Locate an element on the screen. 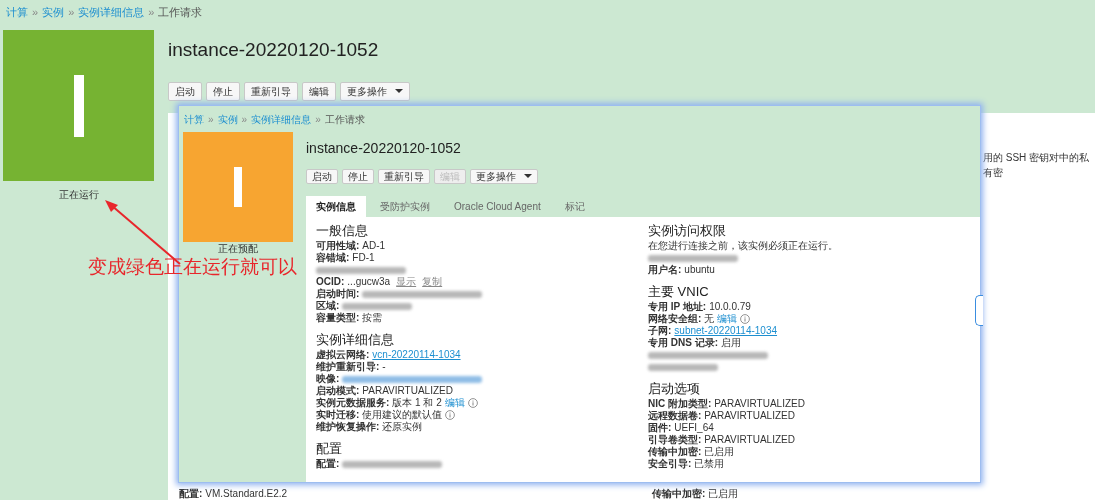 The image size is (1095, 500). section-heading: 启动选项 is located at coordinates (674, 388).